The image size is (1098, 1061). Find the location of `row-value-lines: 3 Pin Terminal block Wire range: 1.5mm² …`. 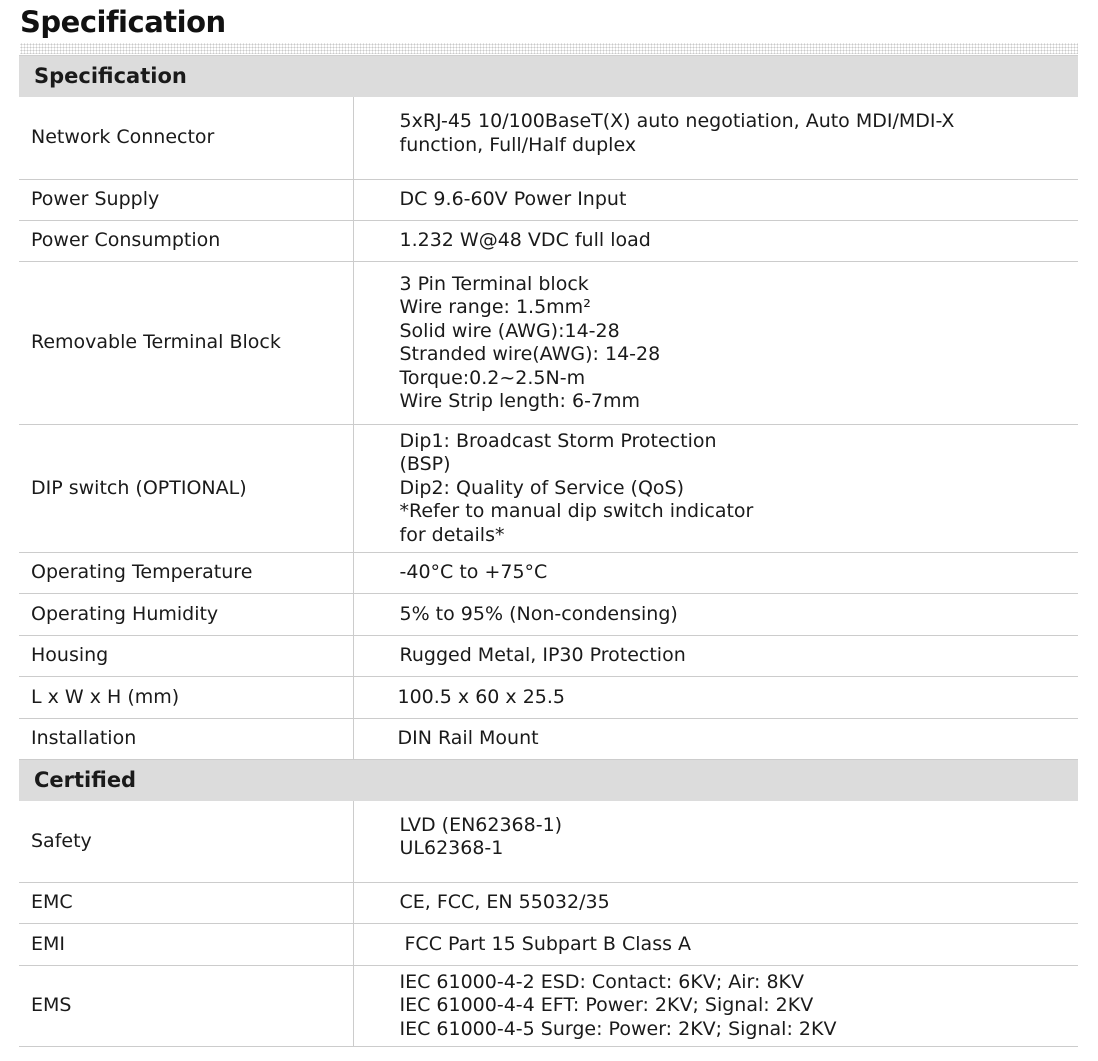

row-value-lines: 3 Pin Terminal block Wire range: 1.5mm² … is located at coordinates (739, 343).